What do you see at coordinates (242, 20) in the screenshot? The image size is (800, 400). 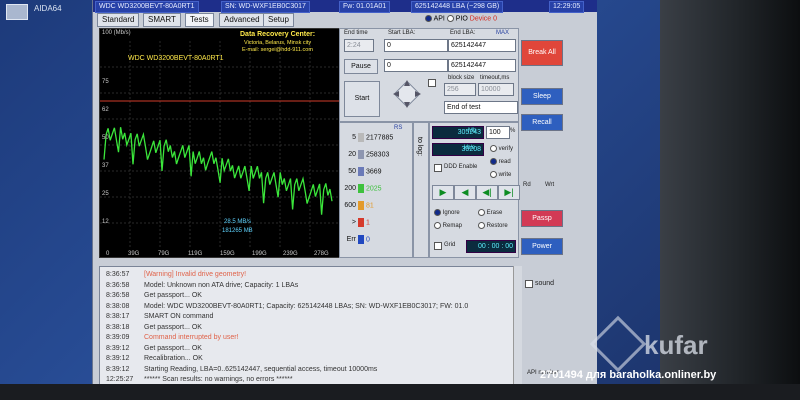 I see `tab-advanced: Advanced` at bounding box center [242, 20].